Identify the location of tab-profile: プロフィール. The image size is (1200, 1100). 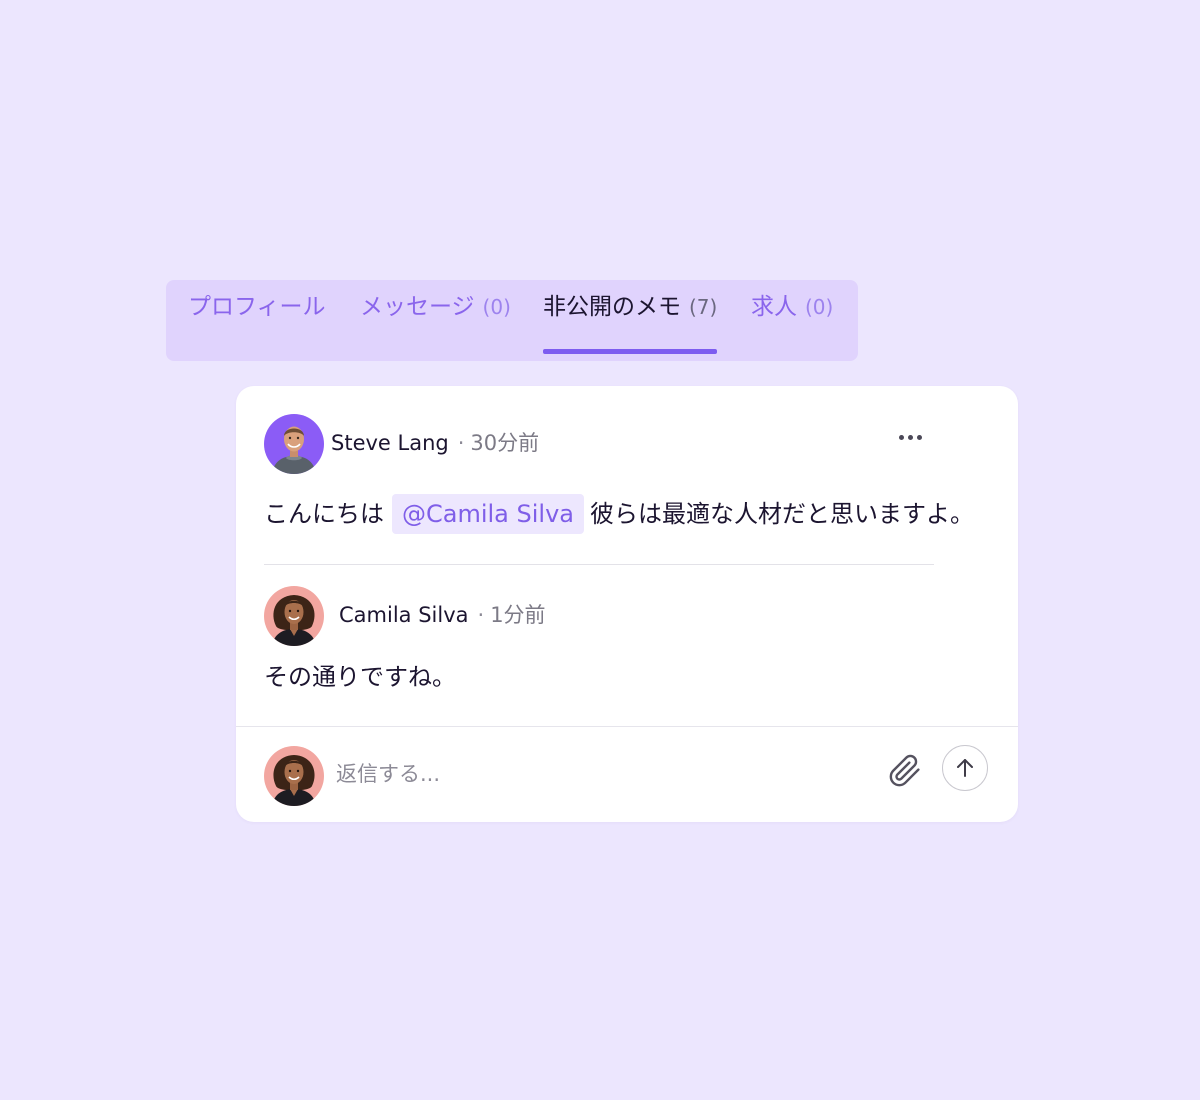
(257, 320).